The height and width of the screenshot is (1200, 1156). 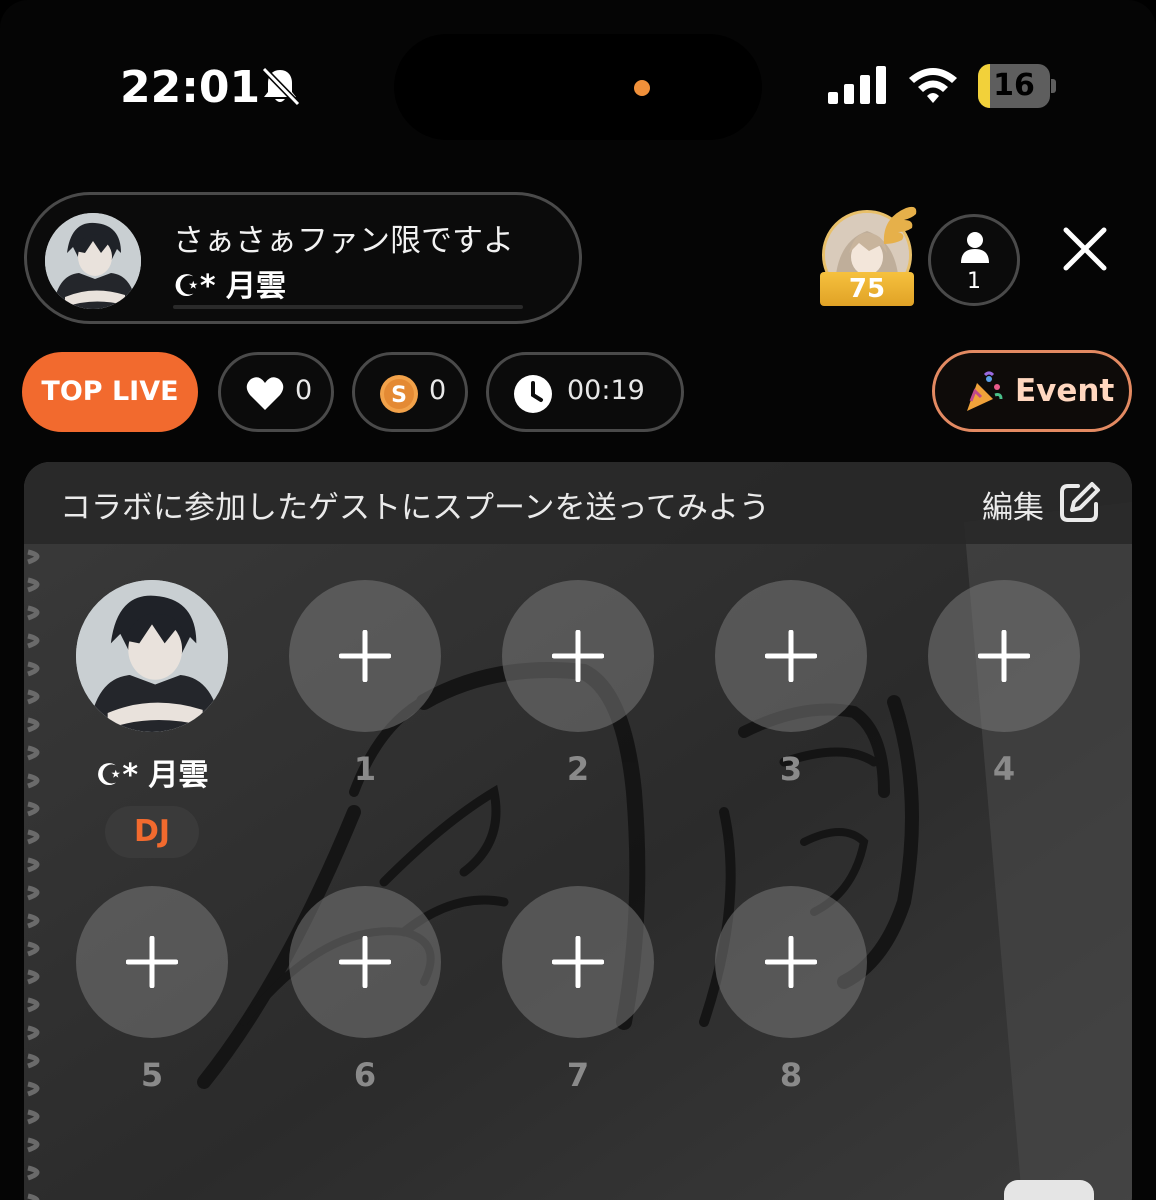 I want to click on host-avatar-image, so click(x=93, y=261).